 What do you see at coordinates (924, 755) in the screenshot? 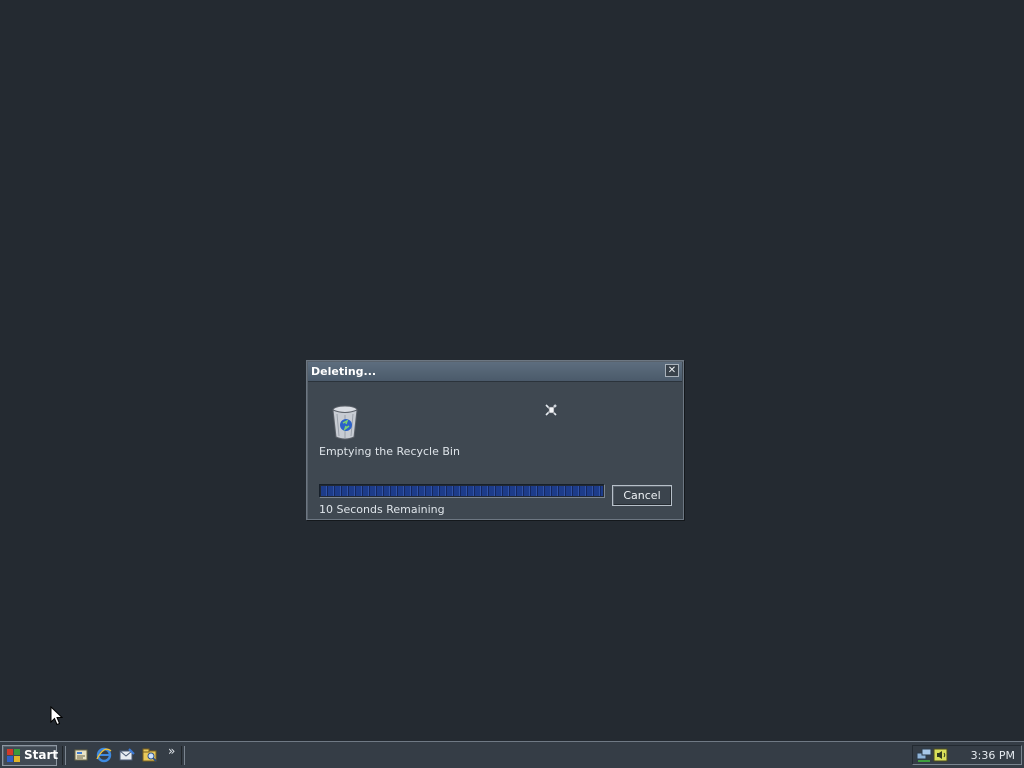
I see `network-icon` at bounding box center [924, 755].